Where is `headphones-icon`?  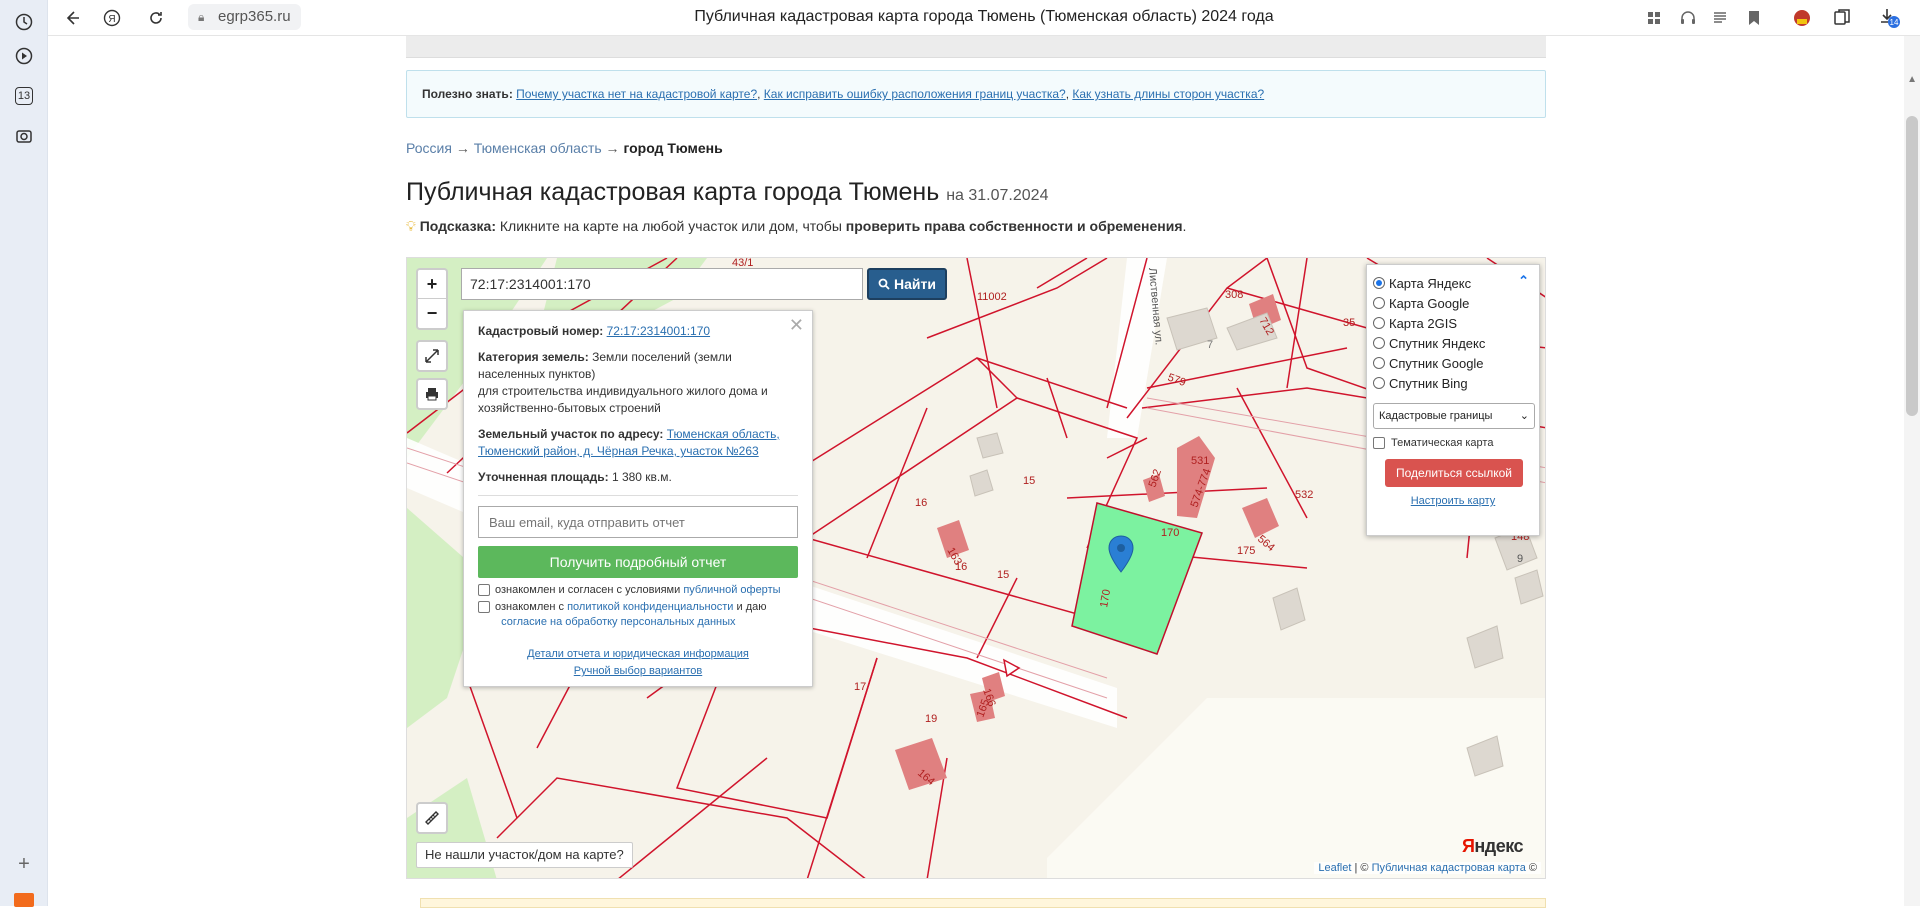
headphones-icon is located at coordinates (1688, 18).